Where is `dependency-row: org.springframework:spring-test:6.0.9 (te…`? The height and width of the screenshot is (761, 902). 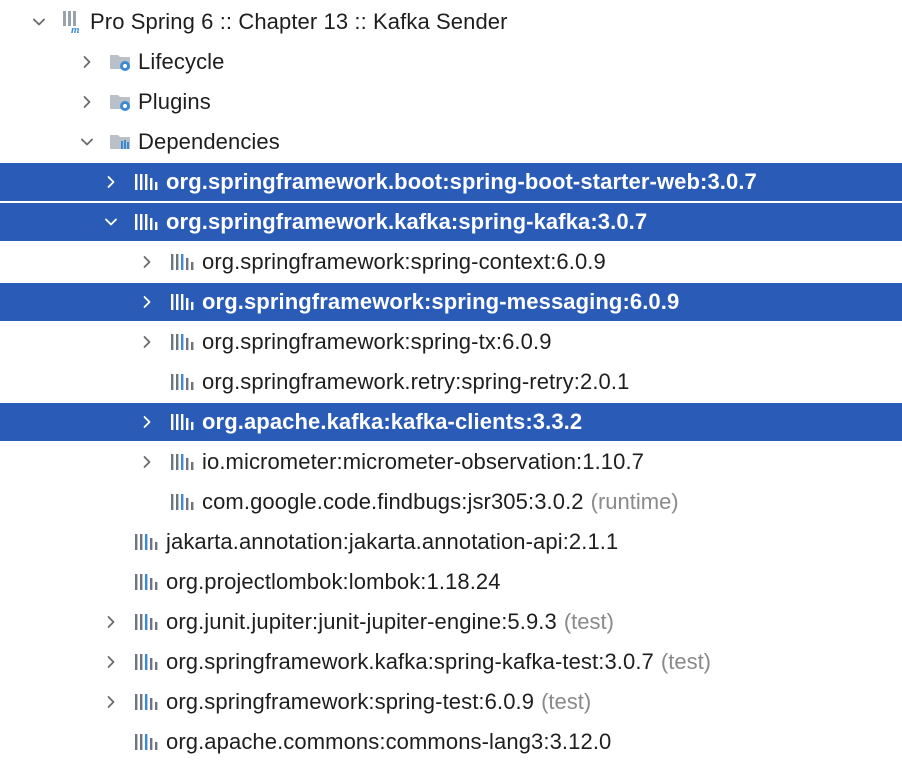
dependency-row: org.springframework:spring-test:6.0.9 (te… is located at coordinates (345, 702).